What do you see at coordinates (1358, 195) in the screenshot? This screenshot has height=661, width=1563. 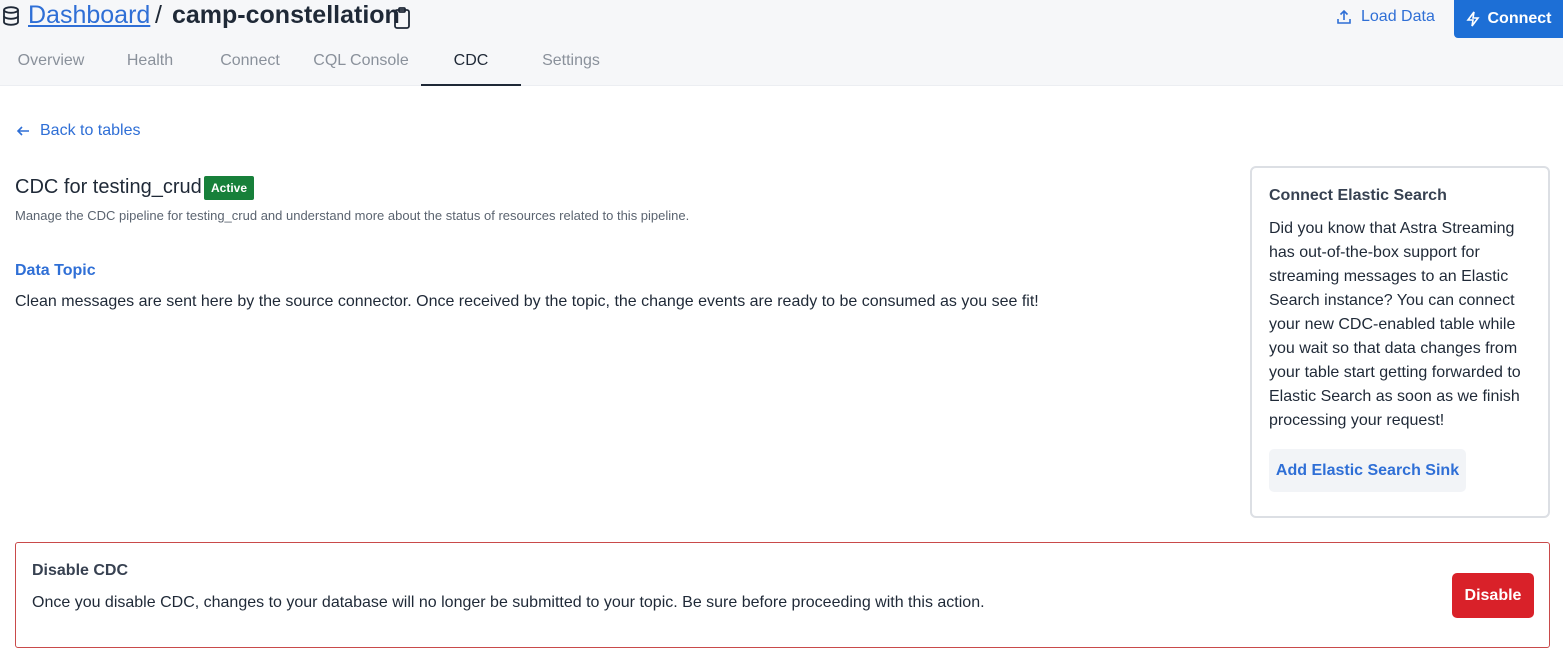 I see `elastic-card-title: Connect Elastic Search` at bounding box center [1358, 195].